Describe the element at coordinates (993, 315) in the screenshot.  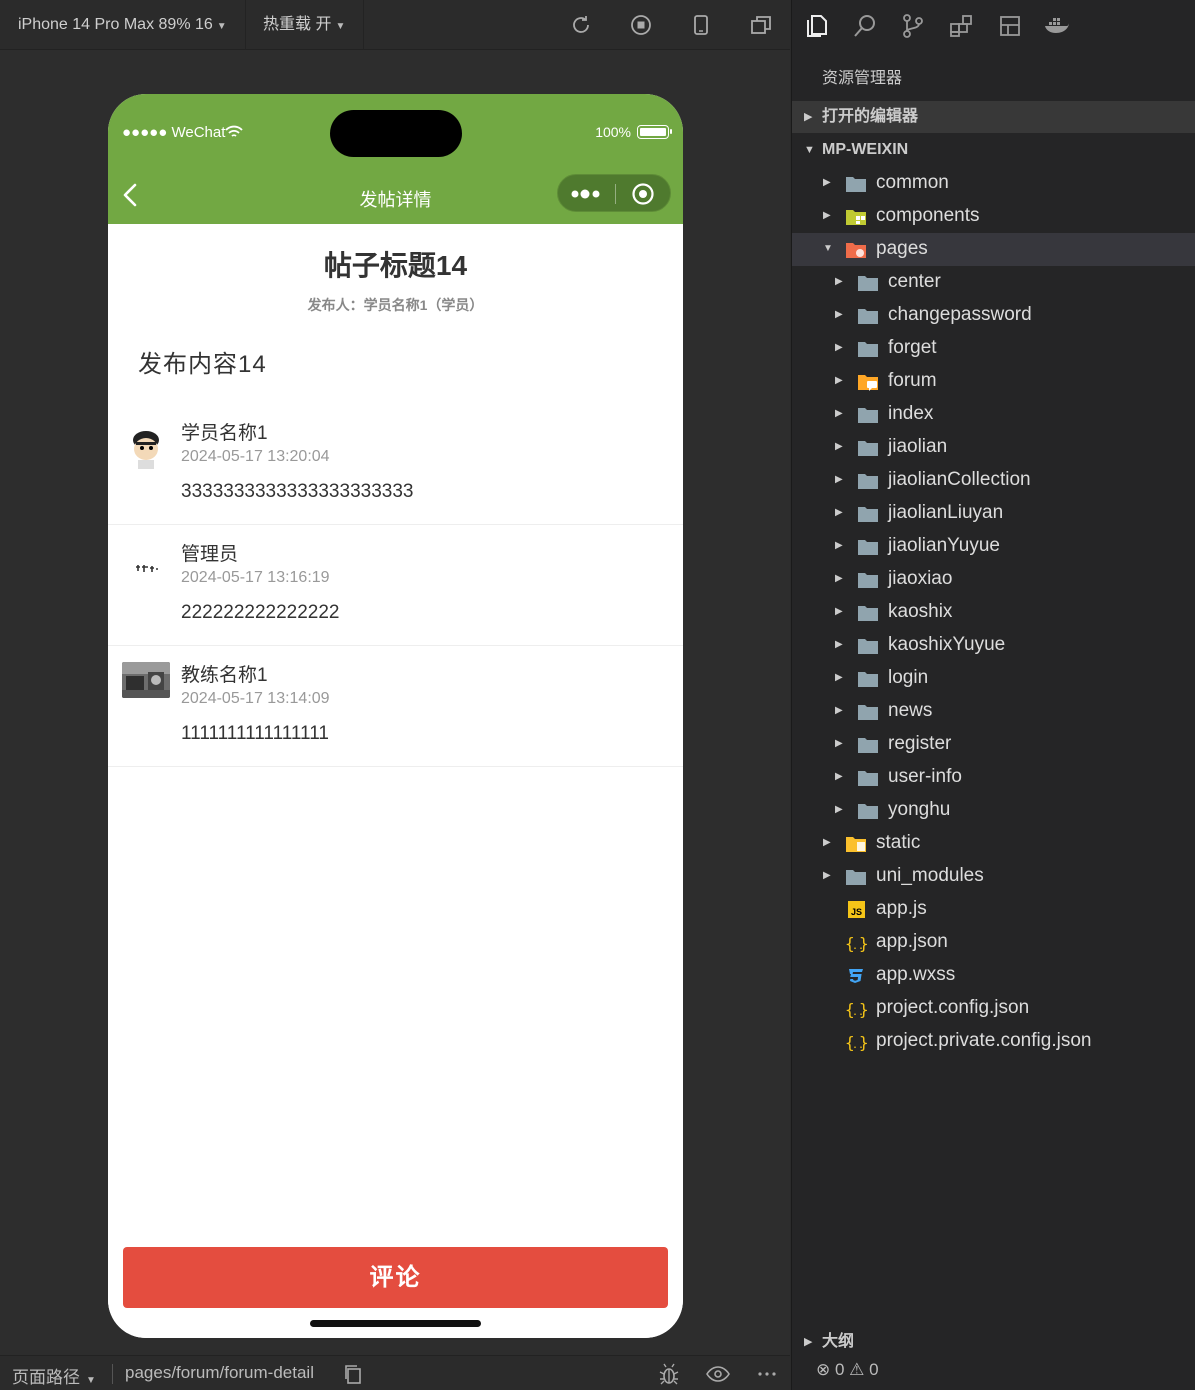
I see `tree-item-changepassword: ▶ changepassword` at that location.